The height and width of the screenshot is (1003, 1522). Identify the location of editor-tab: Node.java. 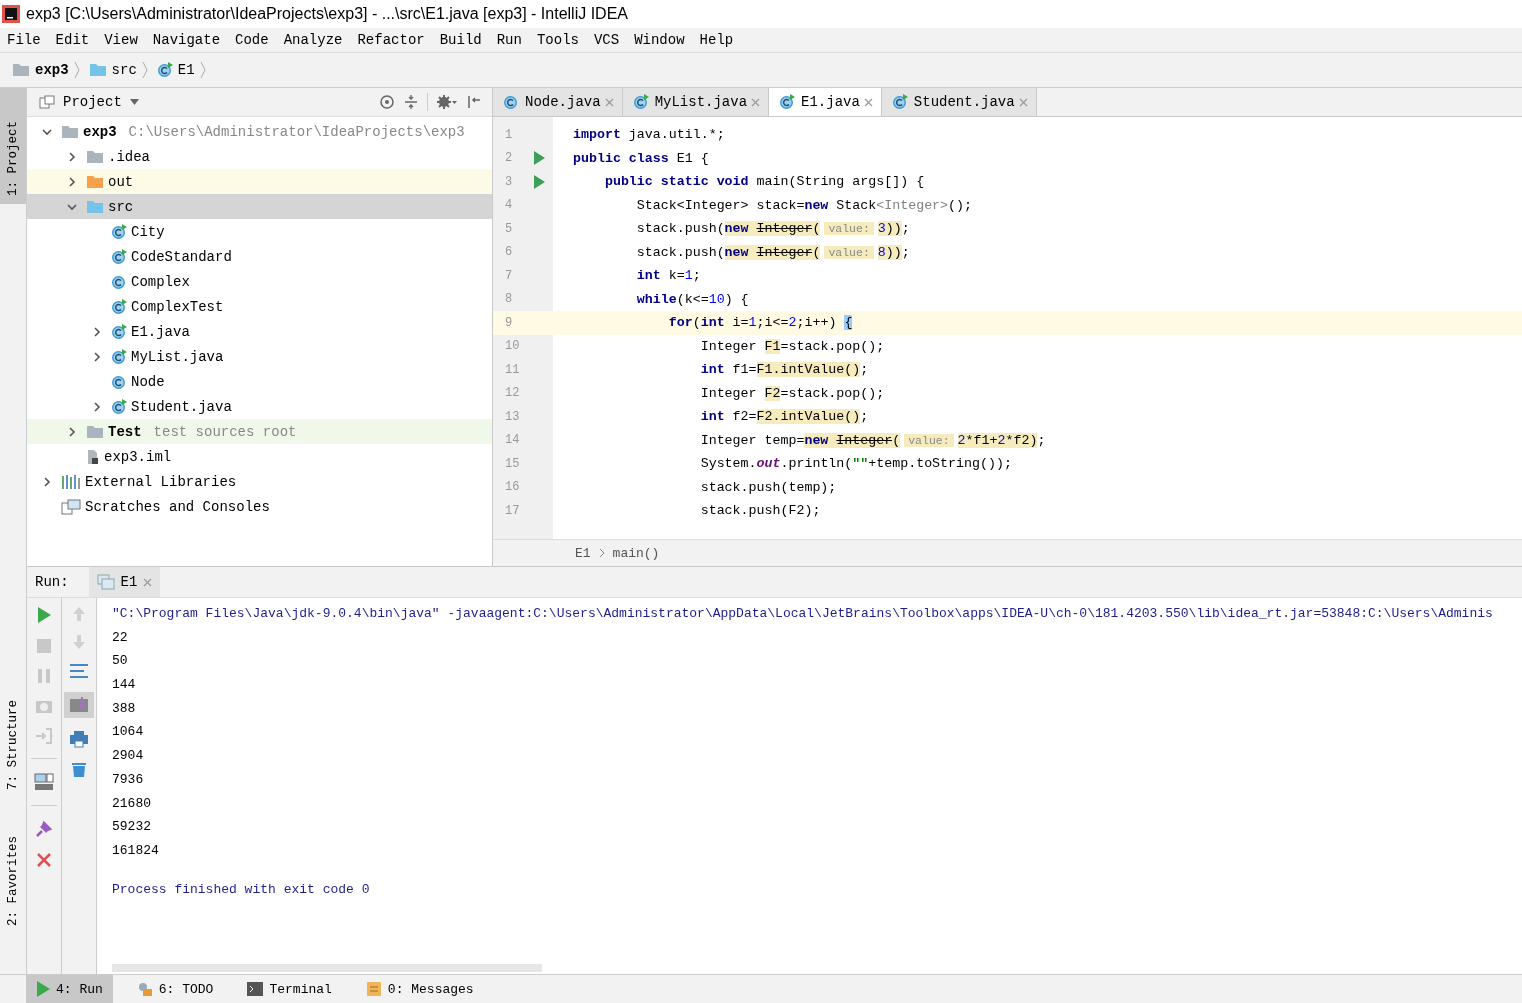
(558, 102).